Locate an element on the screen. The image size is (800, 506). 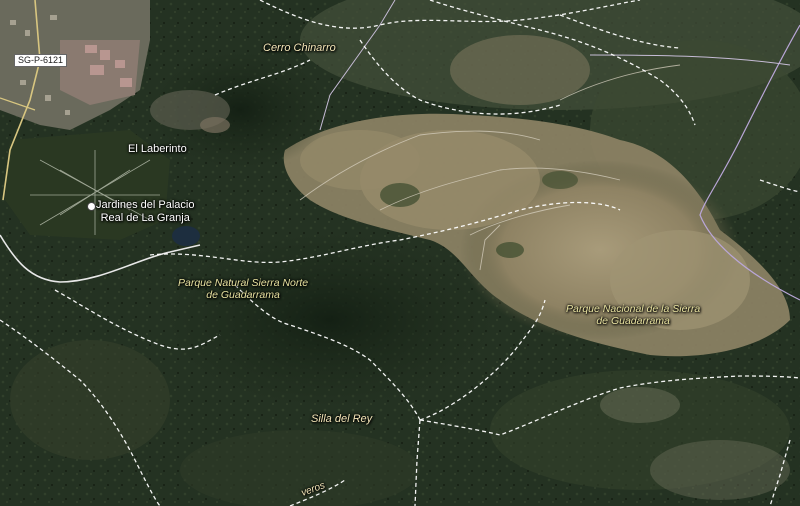
cerro-chinarro-label: Cerro Chinarro is located at coordinates (299, 48).